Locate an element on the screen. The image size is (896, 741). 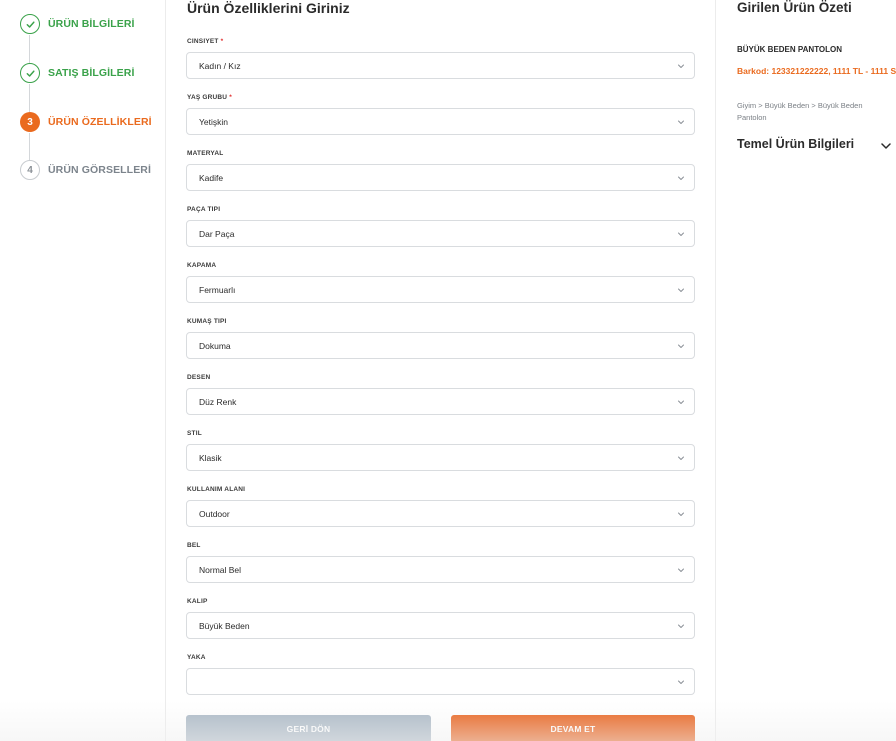
field-label-text: KULLANIM ALANI is located at coordinates (216, 489).